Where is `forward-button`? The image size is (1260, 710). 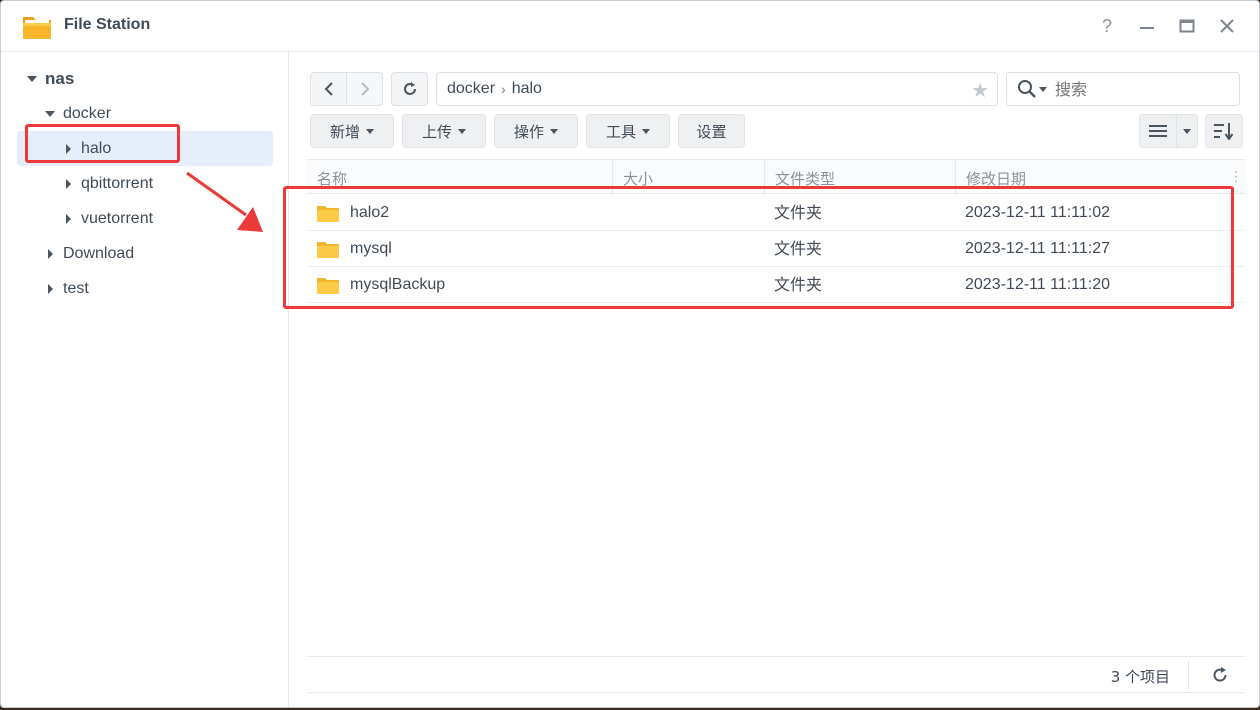
forward-button is located at coordinates (364, 89).